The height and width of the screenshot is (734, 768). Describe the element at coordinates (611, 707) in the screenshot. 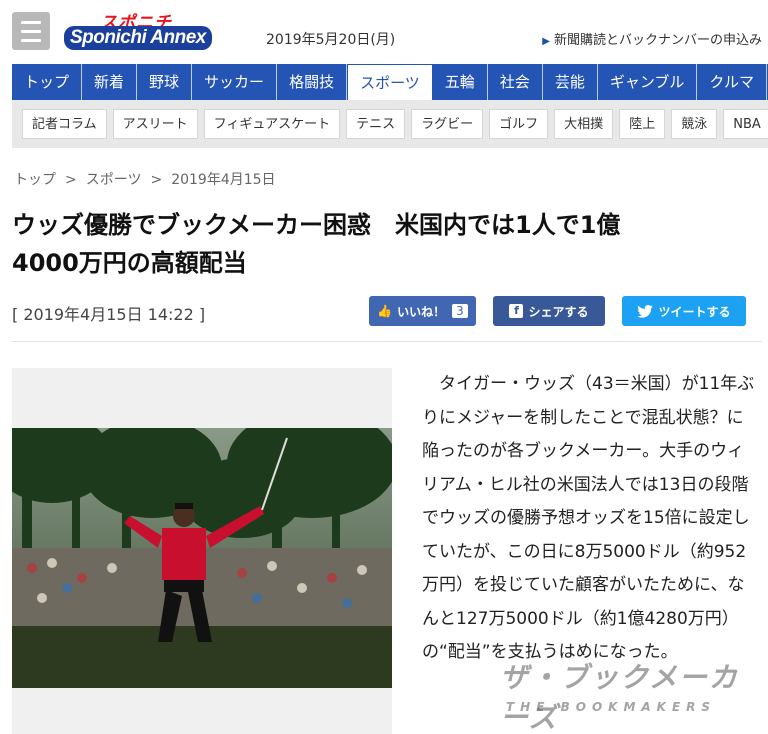

I see `watermark-en: THE BOOKMAKERS` at that location.